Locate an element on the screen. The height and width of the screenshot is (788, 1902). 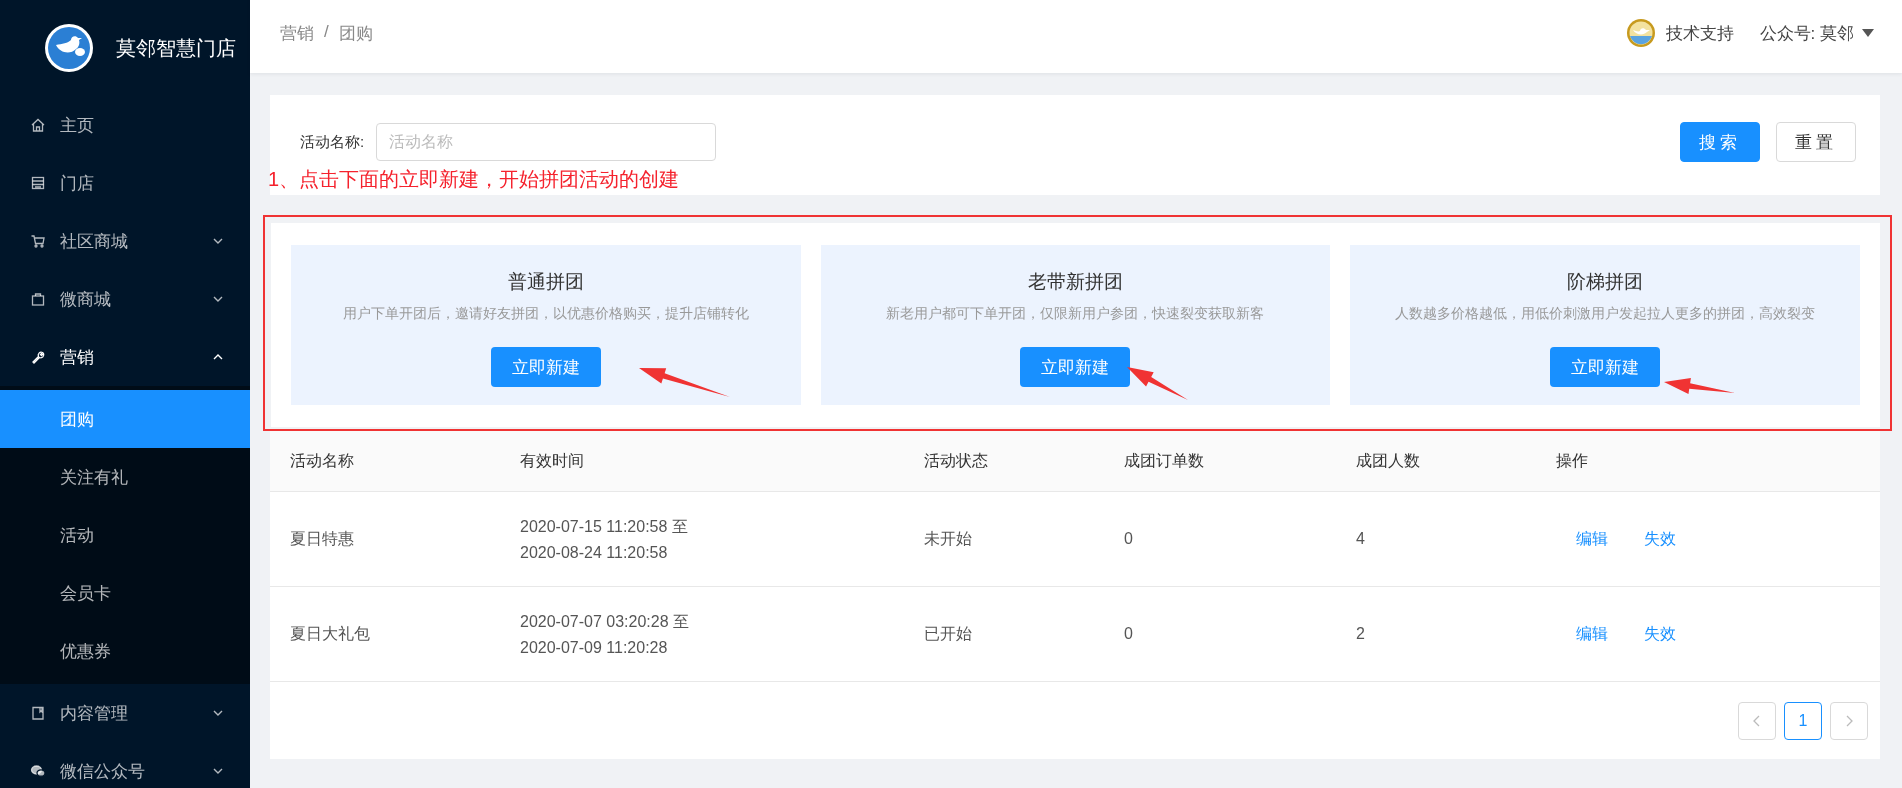
book-icon is located at coordinates (38, 713).